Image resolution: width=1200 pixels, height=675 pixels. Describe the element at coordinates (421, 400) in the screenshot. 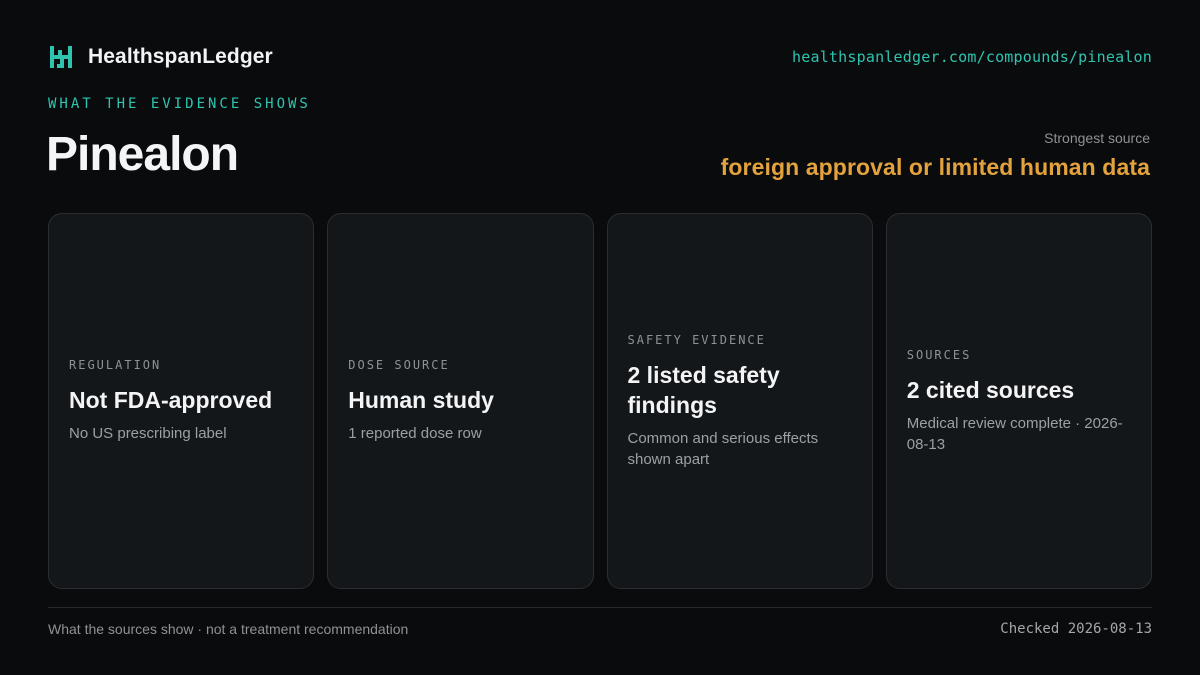

I see `card-value: Human study` at that location.